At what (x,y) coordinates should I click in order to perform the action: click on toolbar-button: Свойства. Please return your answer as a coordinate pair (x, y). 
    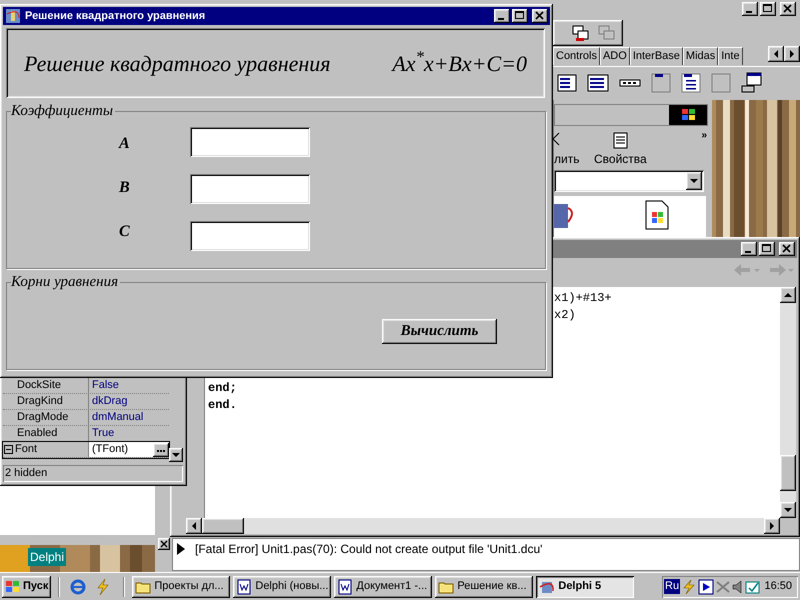
    Looking at the image, I should click on (620, 159).